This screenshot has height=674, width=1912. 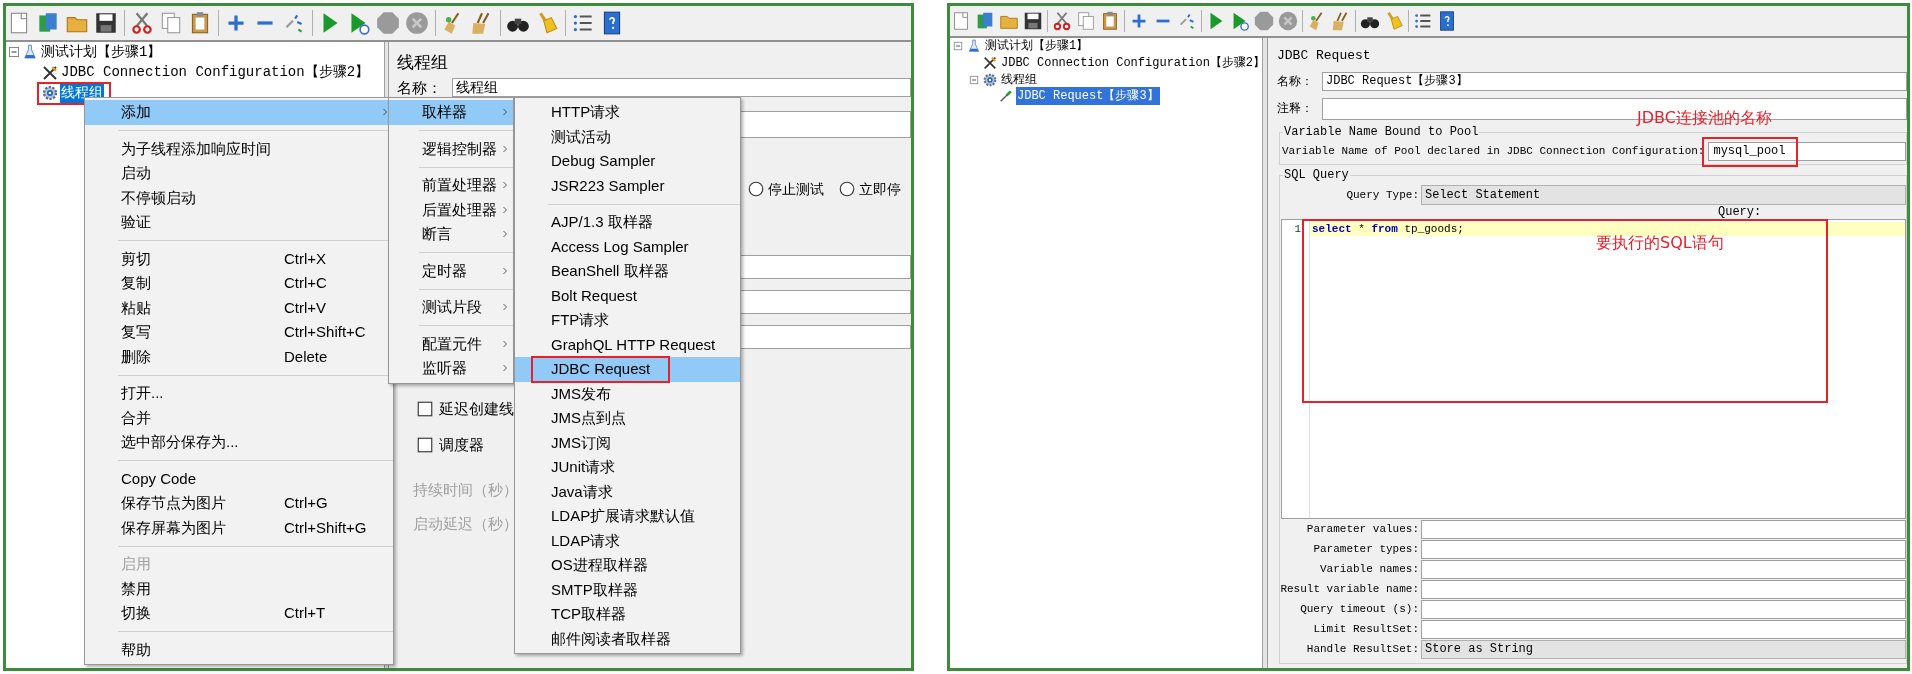 I want to click on field-label: Result variable name:, so click(x=1350, y=589).